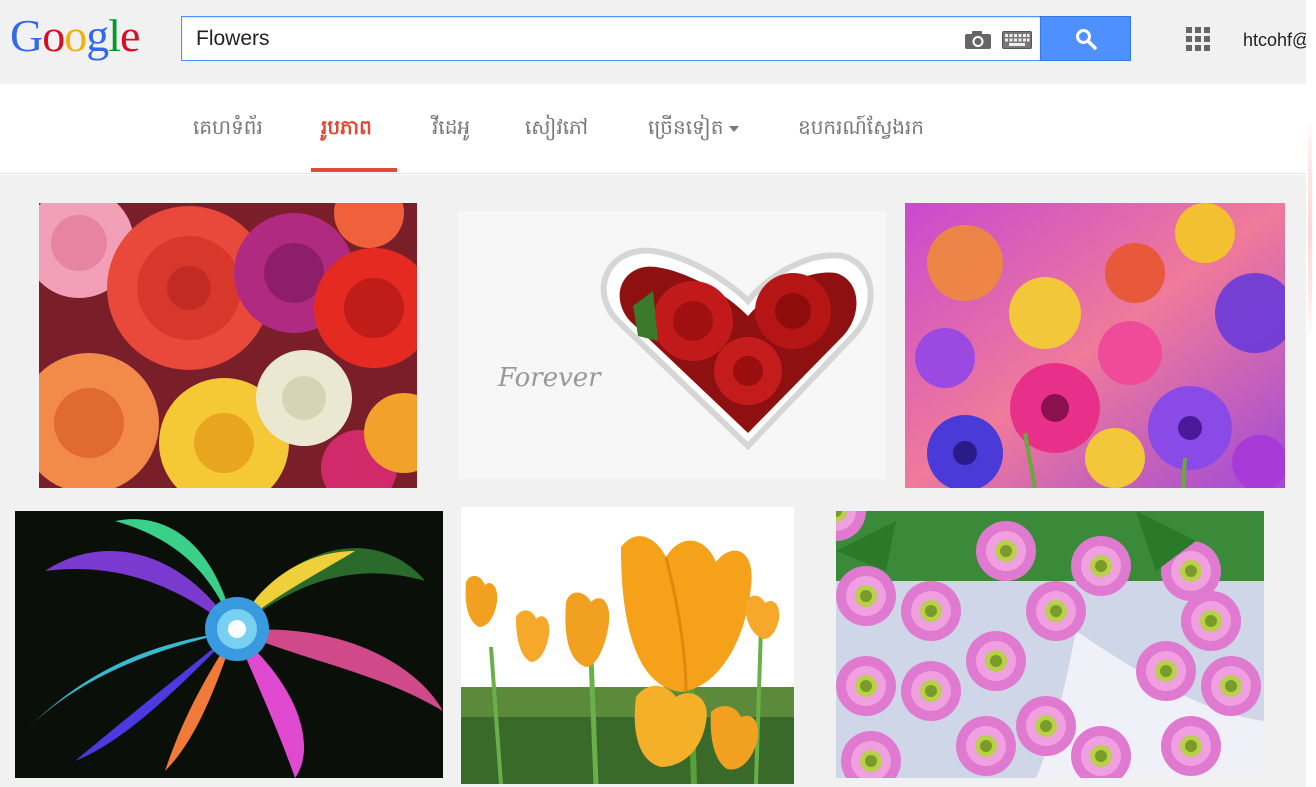 This screenshot has width=1316, height=787. What do you see at coordinates (576, 39) in the screenshot?
I see `search-input` at bounding box center [576, 39].